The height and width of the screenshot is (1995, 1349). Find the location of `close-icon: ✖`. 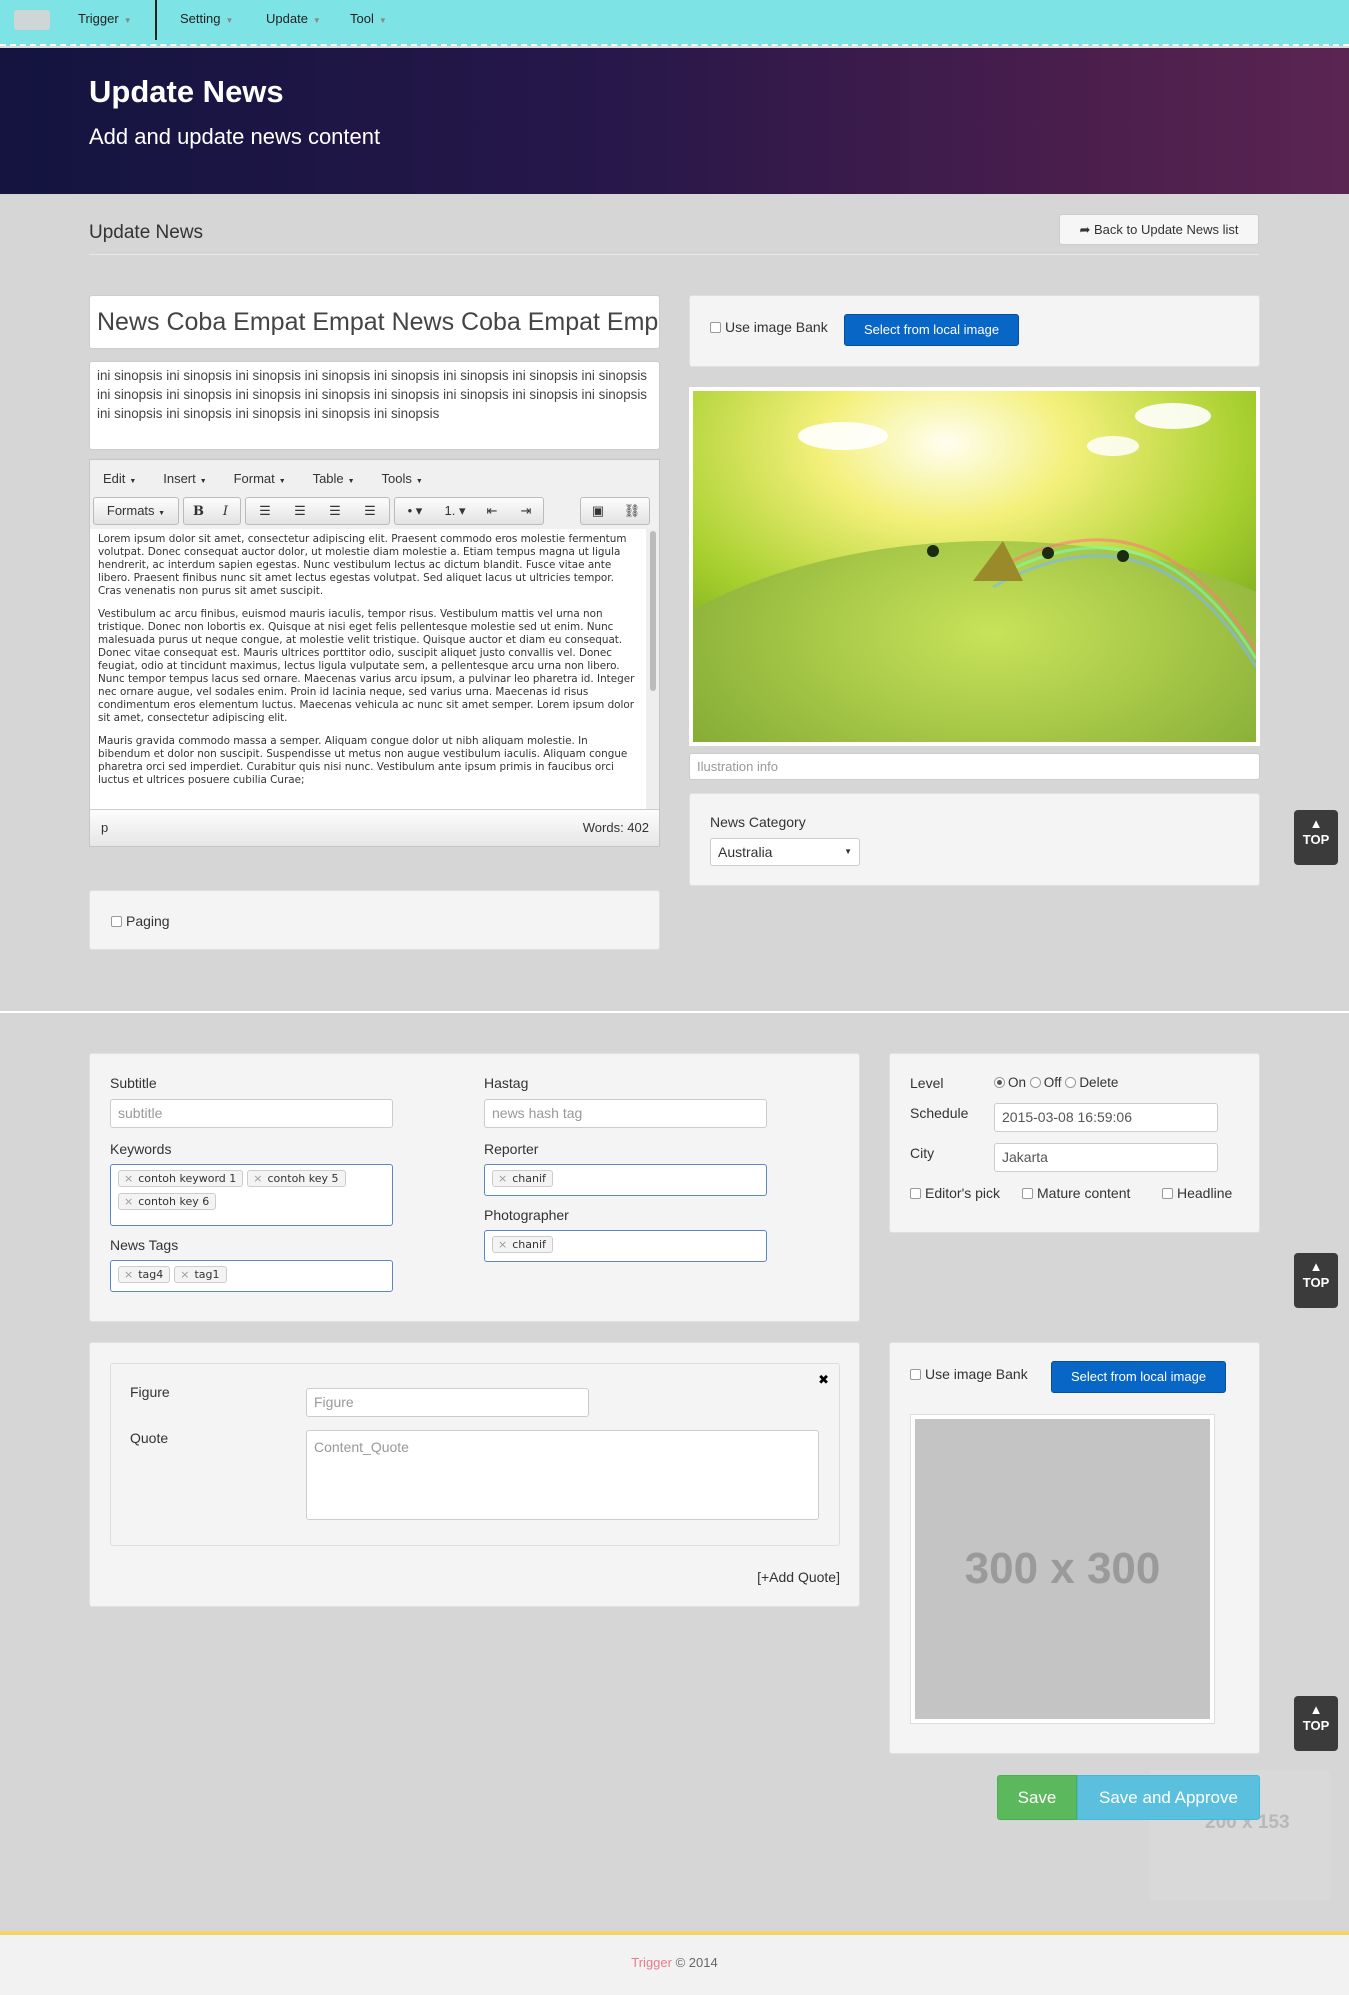

close-icon: ✖ is located at coordinates (823, 1380).